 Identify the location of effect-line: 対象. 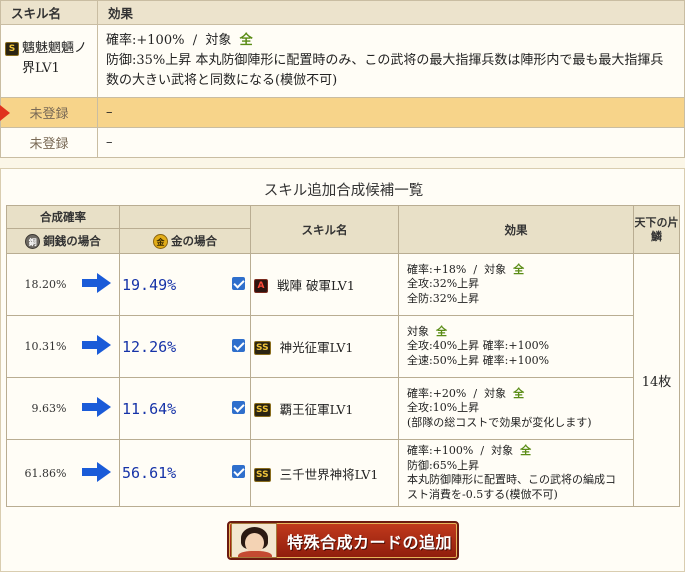
(421, 331).